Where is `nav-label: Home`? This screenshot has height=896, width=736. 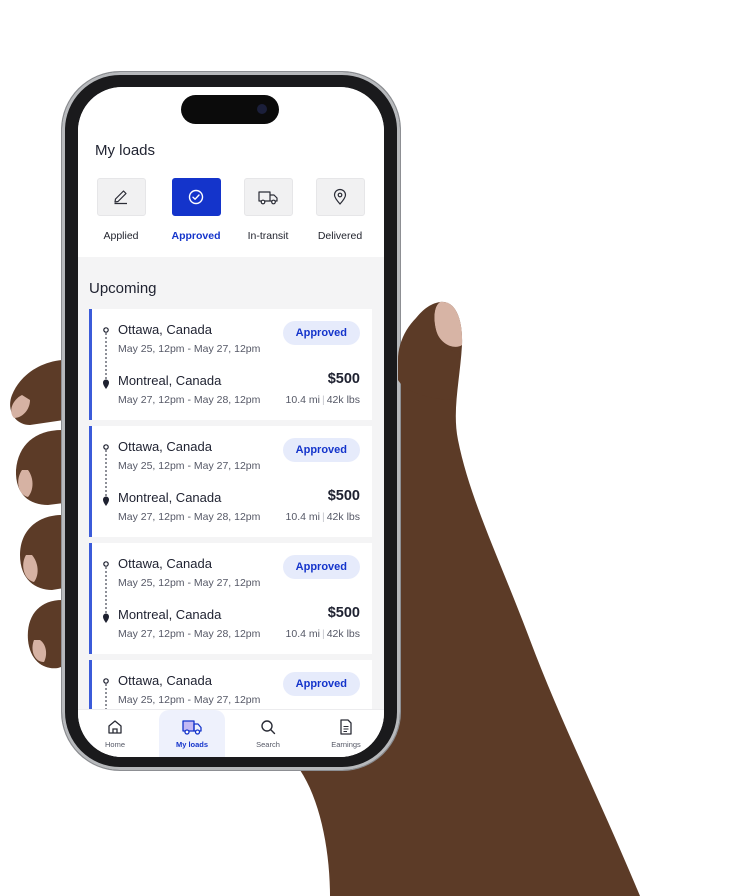
nav-label: Home is located at coordinates (114, 744).